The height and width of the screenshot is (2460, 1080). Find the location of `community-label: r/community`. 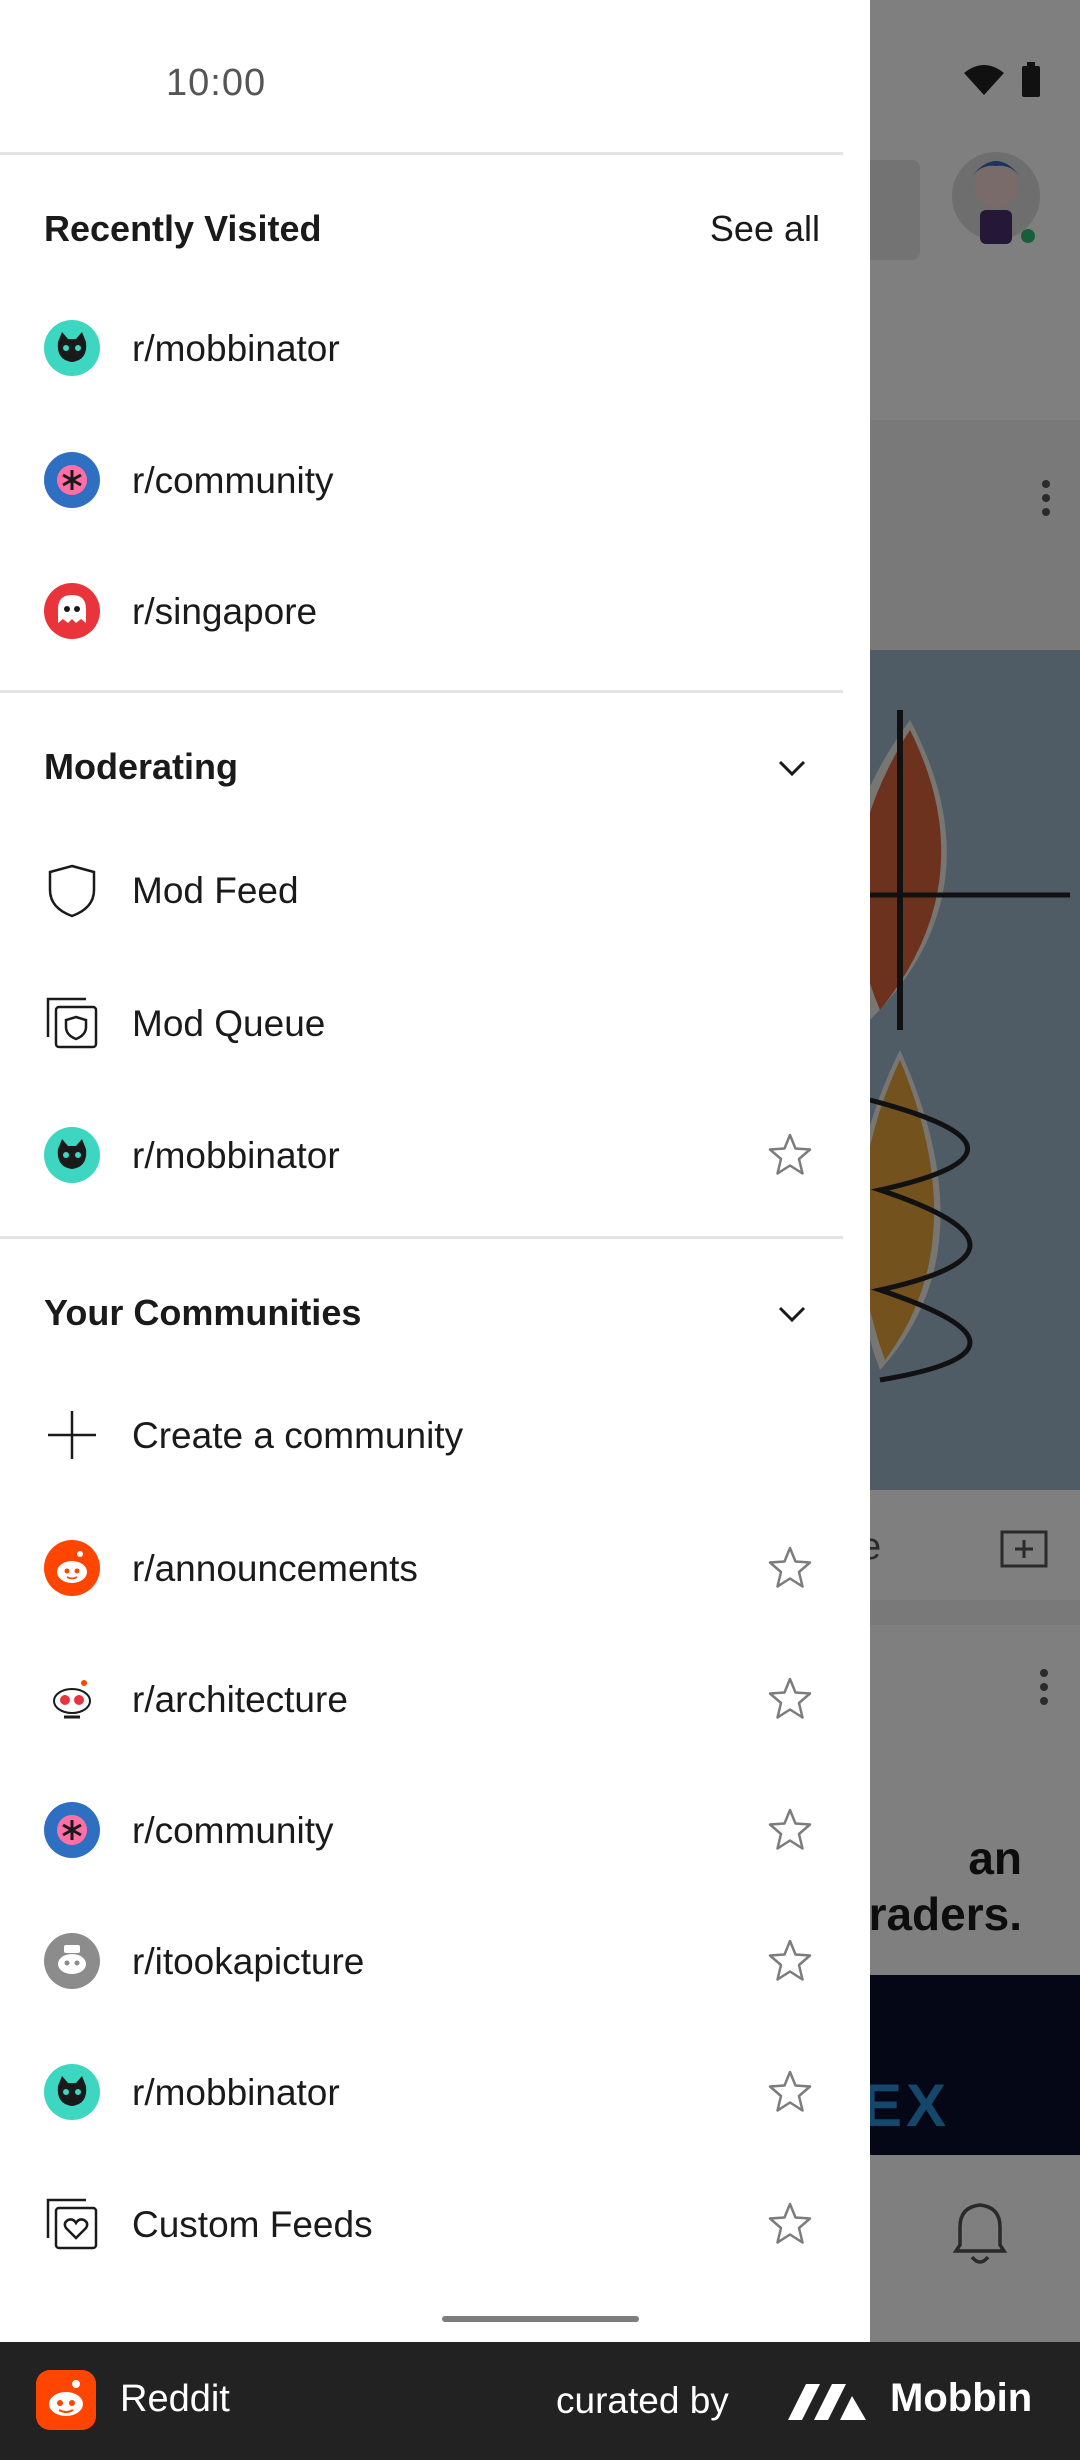

community-label: r/community is located at coordinates (233, 1830).